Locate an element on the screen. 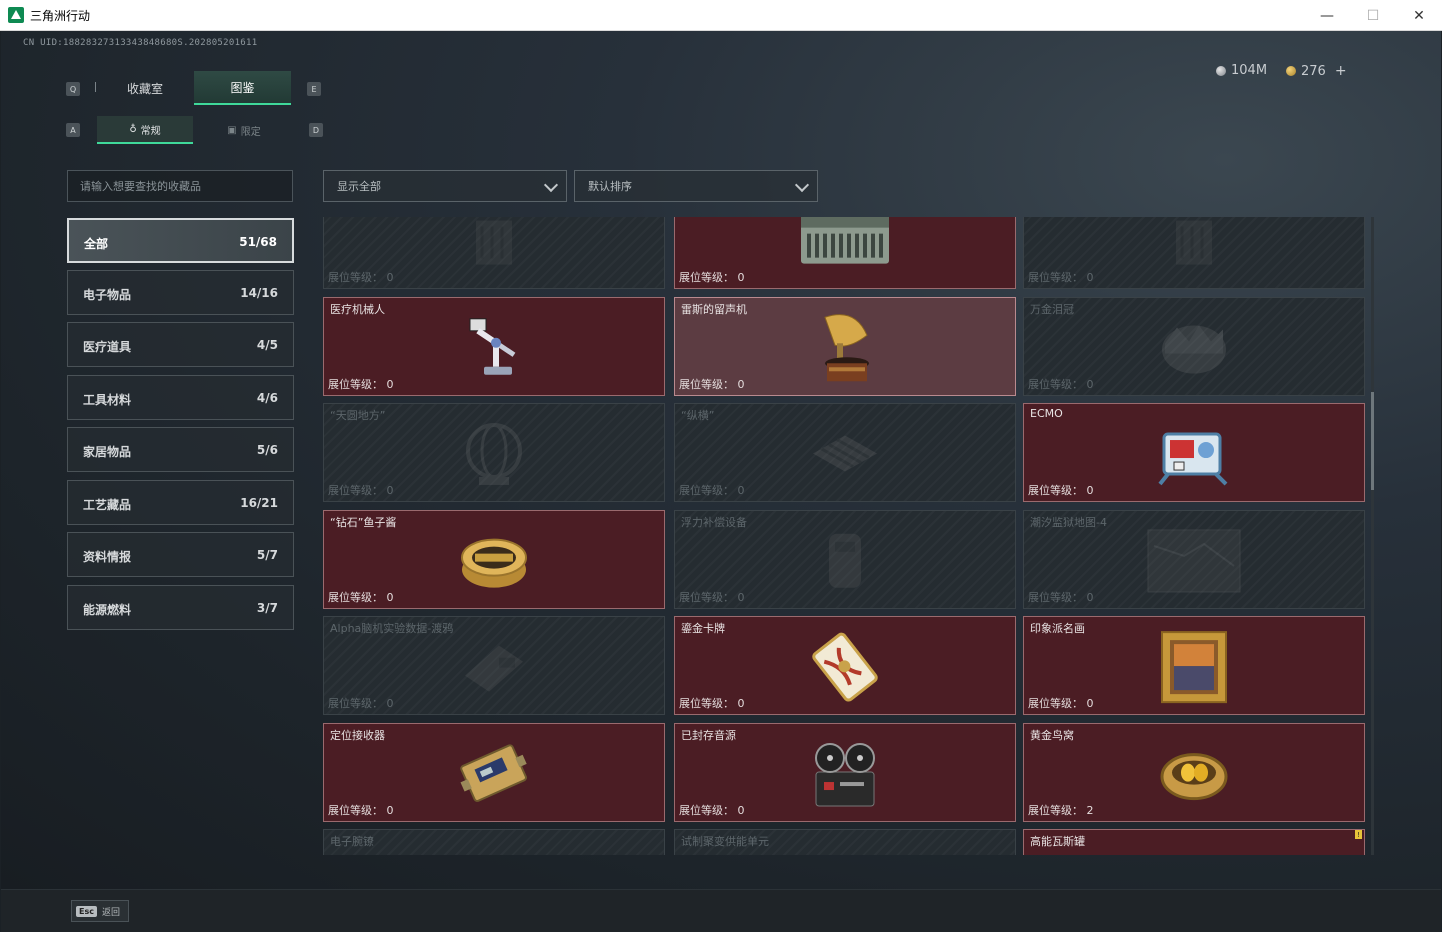 The height and width of the screenshot is (932, 1442). close-button: ✕ is located at coordinates (1419, 15).